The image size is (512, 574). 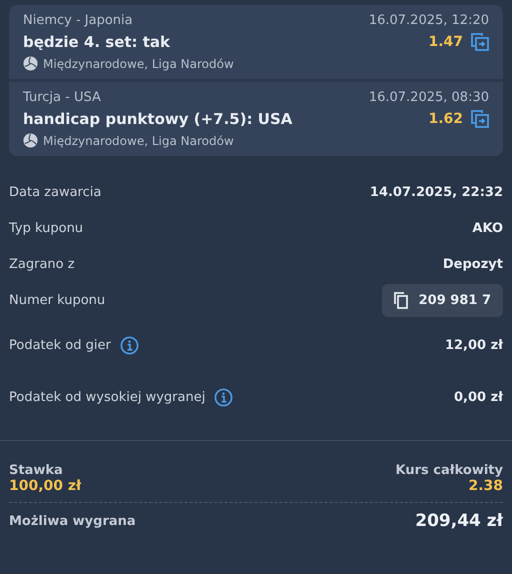 I want to click on match-datetime: 16.07.2025, 08:30, so click(x=428, y=97).